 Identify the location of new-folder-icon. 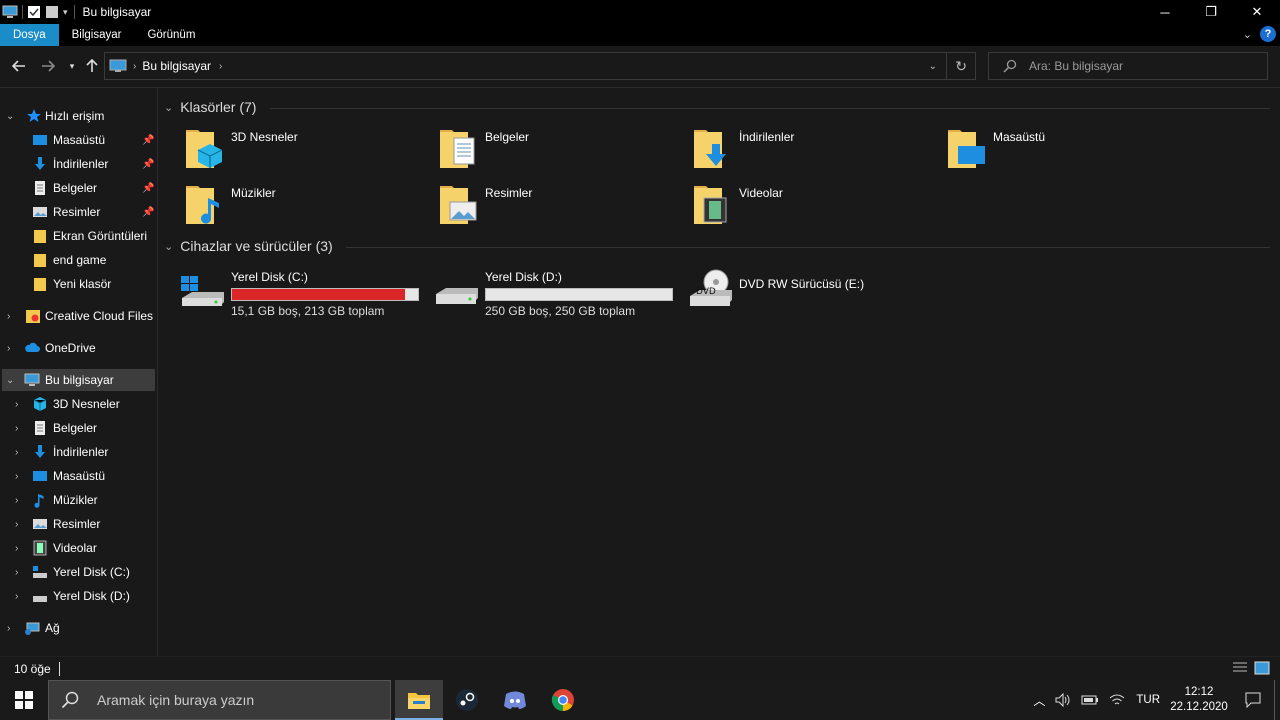
(52, 12).